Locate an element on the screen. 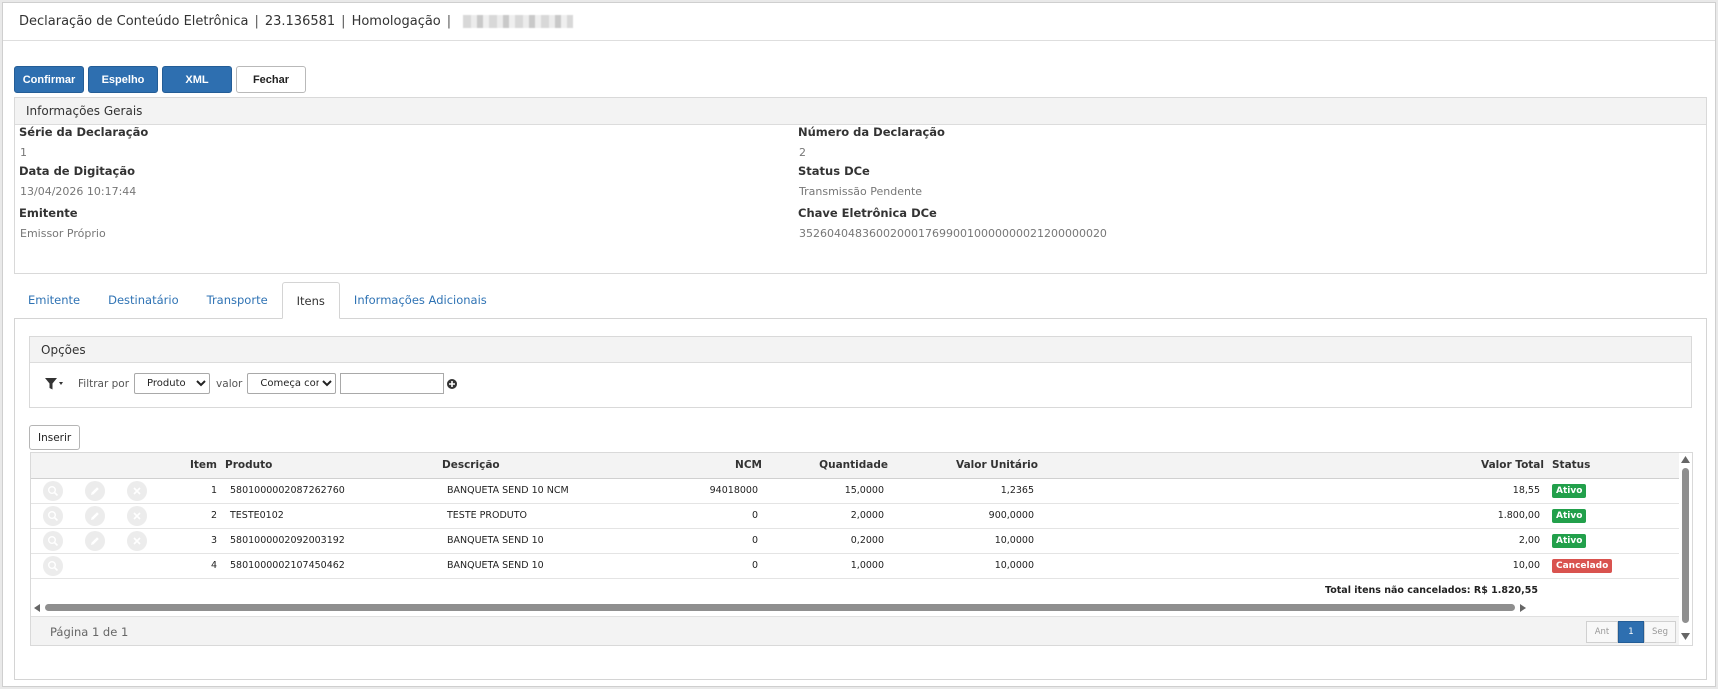  page-title: Declaração de Conteúdo Eletrônica is located at coordinates (134, 21).